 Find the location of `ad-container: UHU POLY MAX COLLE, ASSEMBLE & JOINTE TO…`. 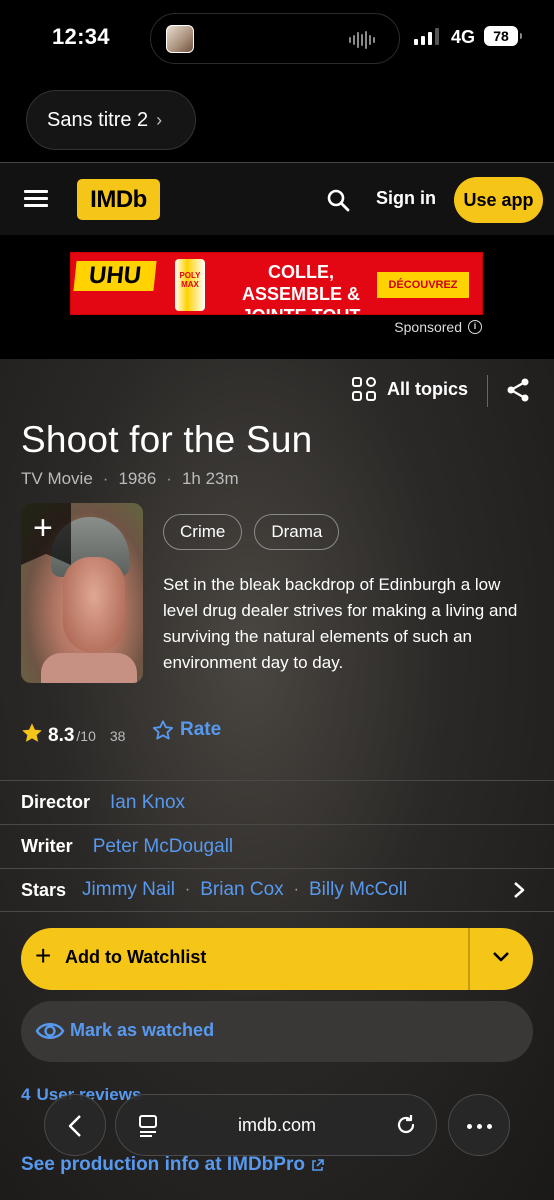

ad-container: UHU POLY MAX COLLE, ASSEMBLE & JOINTE TO… is located at coordinates (277, 297).